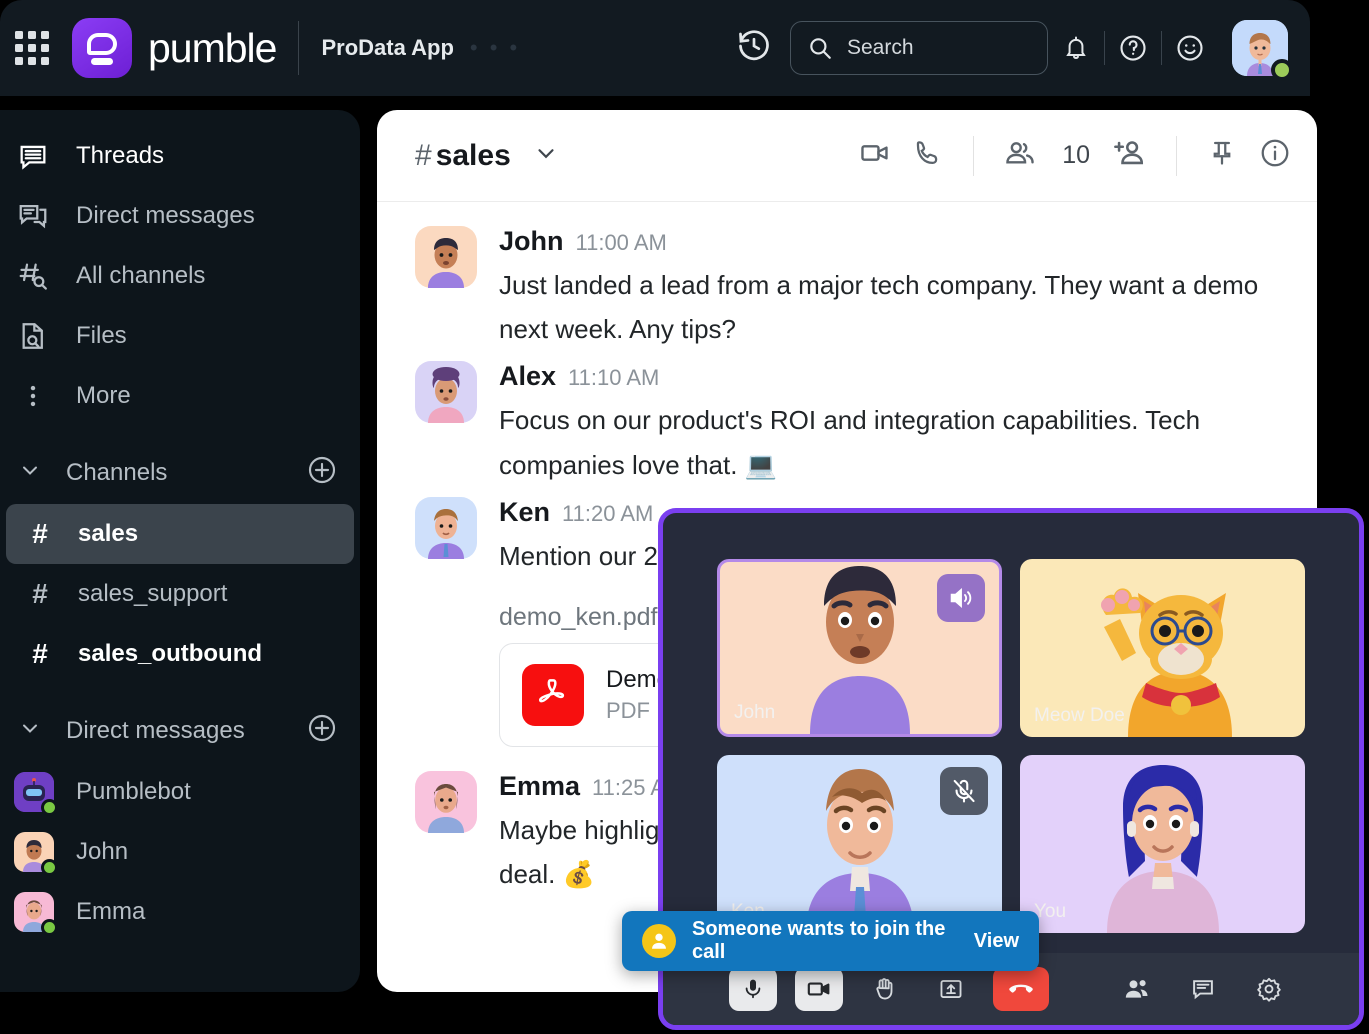 The image size is (1369, 1034). I want to click on sidebar-item-direct-messages: Direct messages, so click(180, 216).